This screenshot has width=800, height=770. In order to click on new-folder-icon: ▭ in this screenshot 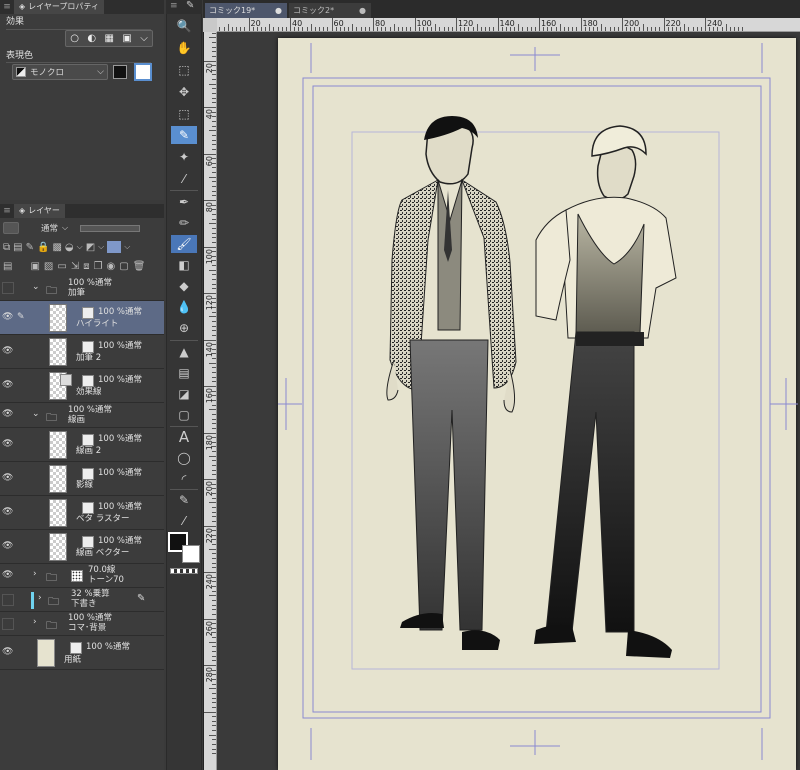, I will do `click(61, 266)`.